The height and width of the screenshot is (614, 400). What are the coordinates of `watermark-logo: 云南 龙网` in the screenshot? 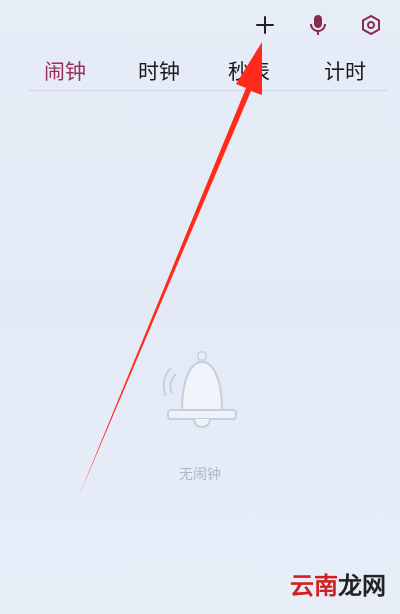 It's located at (338, 586).